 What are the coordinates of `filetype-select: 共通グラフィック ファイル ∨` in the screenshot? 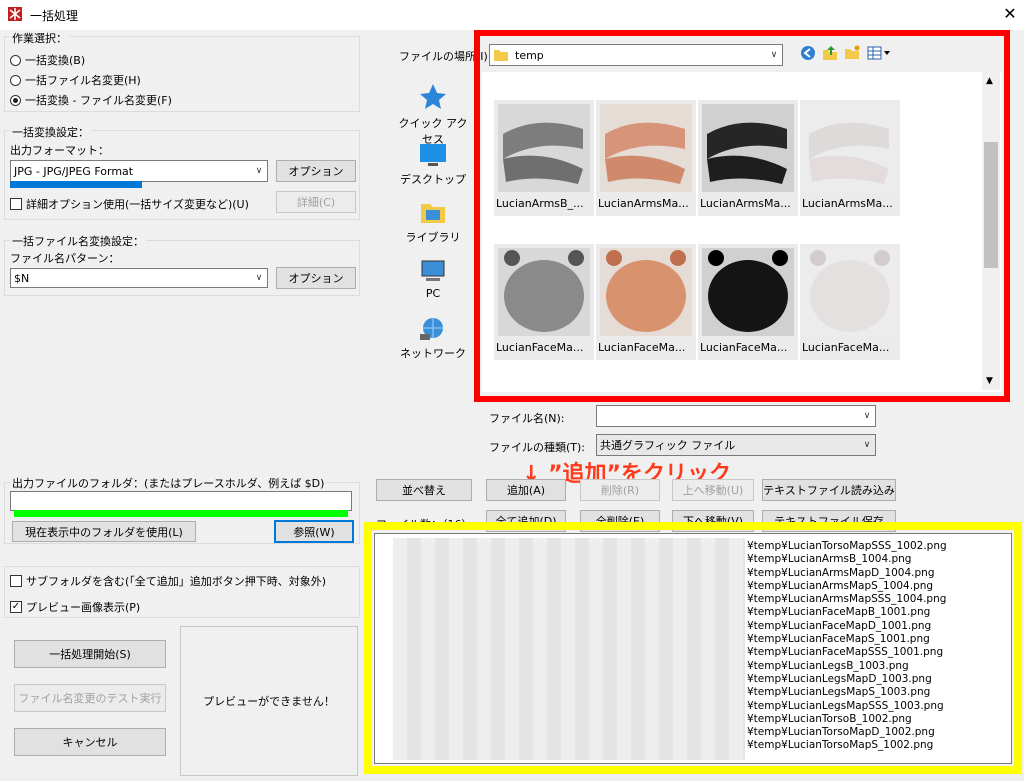 It's located at (736, 445).